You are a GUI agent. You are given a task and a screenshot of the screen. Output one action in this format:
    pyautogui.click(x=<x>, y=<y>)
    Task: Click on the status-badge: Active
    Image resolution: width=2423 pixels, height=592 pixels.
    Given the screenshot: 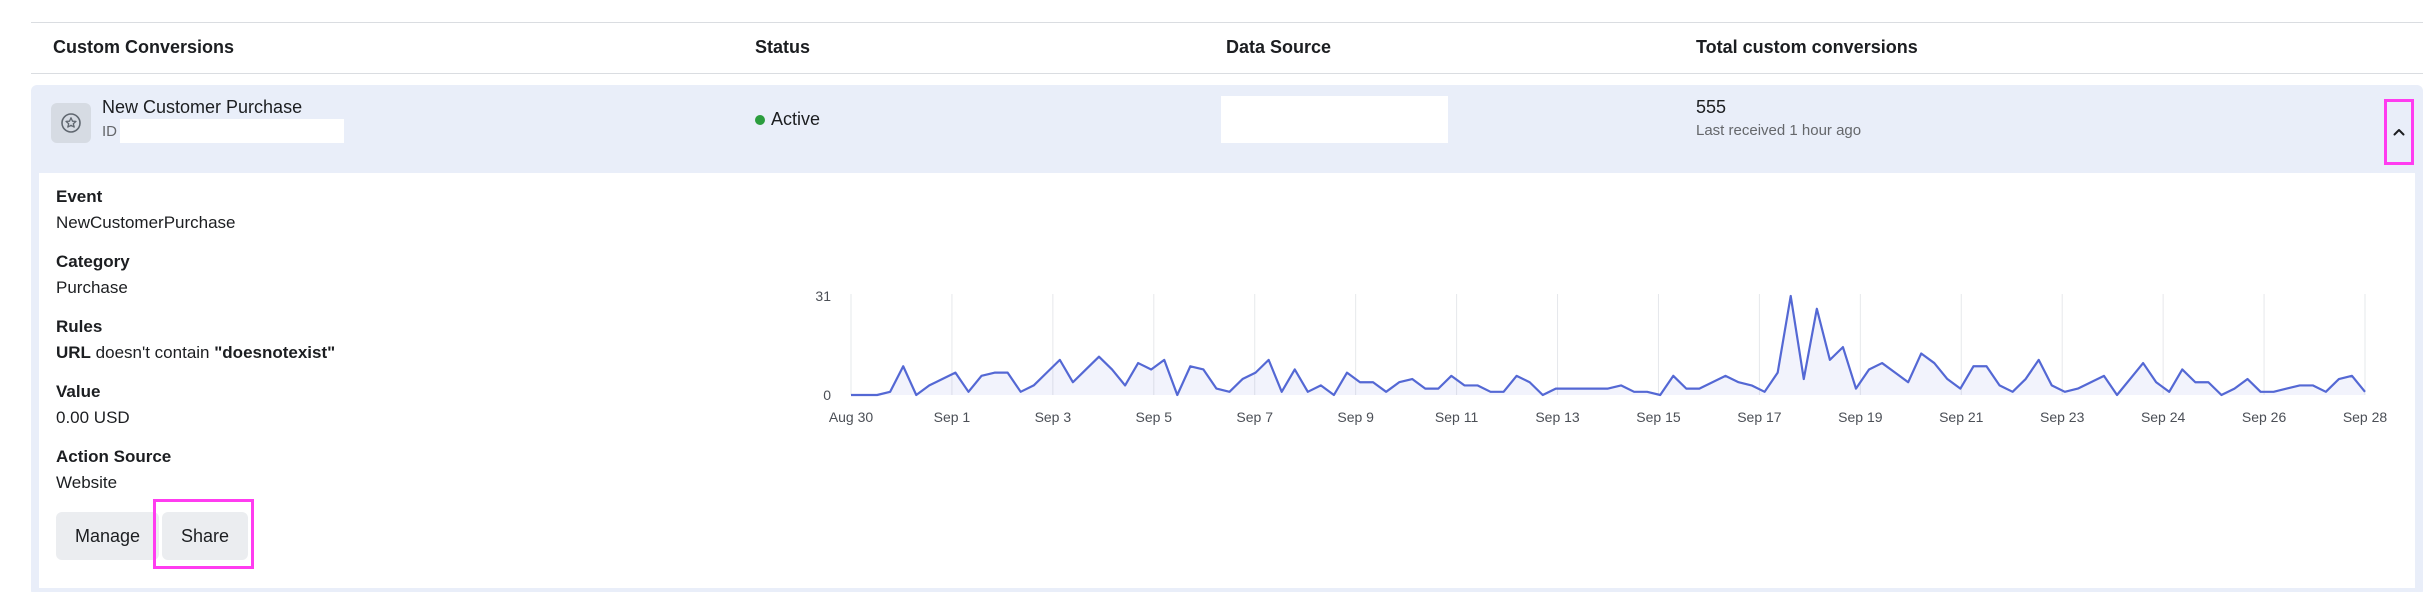 What is the action you would take?
    pyautogui.click(x=787, y=119)
    